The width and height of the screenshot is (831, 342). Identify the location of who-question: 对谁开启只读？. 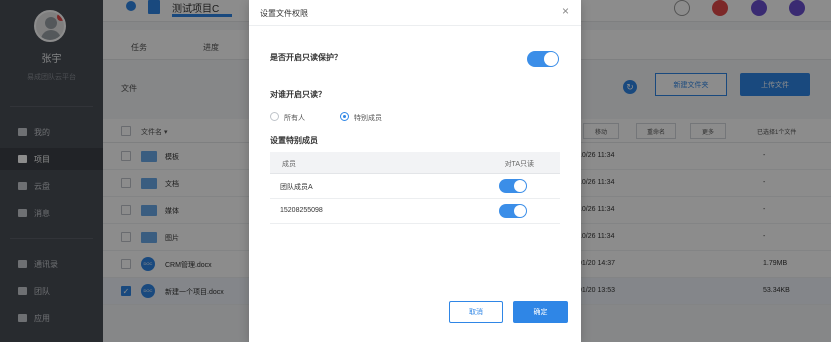
(298, 94).